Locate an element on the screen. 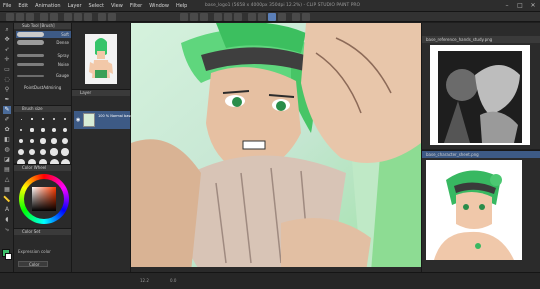 The width and height of the screenshot is (540, 289). hue-ring is located at coordinates (44, 199).